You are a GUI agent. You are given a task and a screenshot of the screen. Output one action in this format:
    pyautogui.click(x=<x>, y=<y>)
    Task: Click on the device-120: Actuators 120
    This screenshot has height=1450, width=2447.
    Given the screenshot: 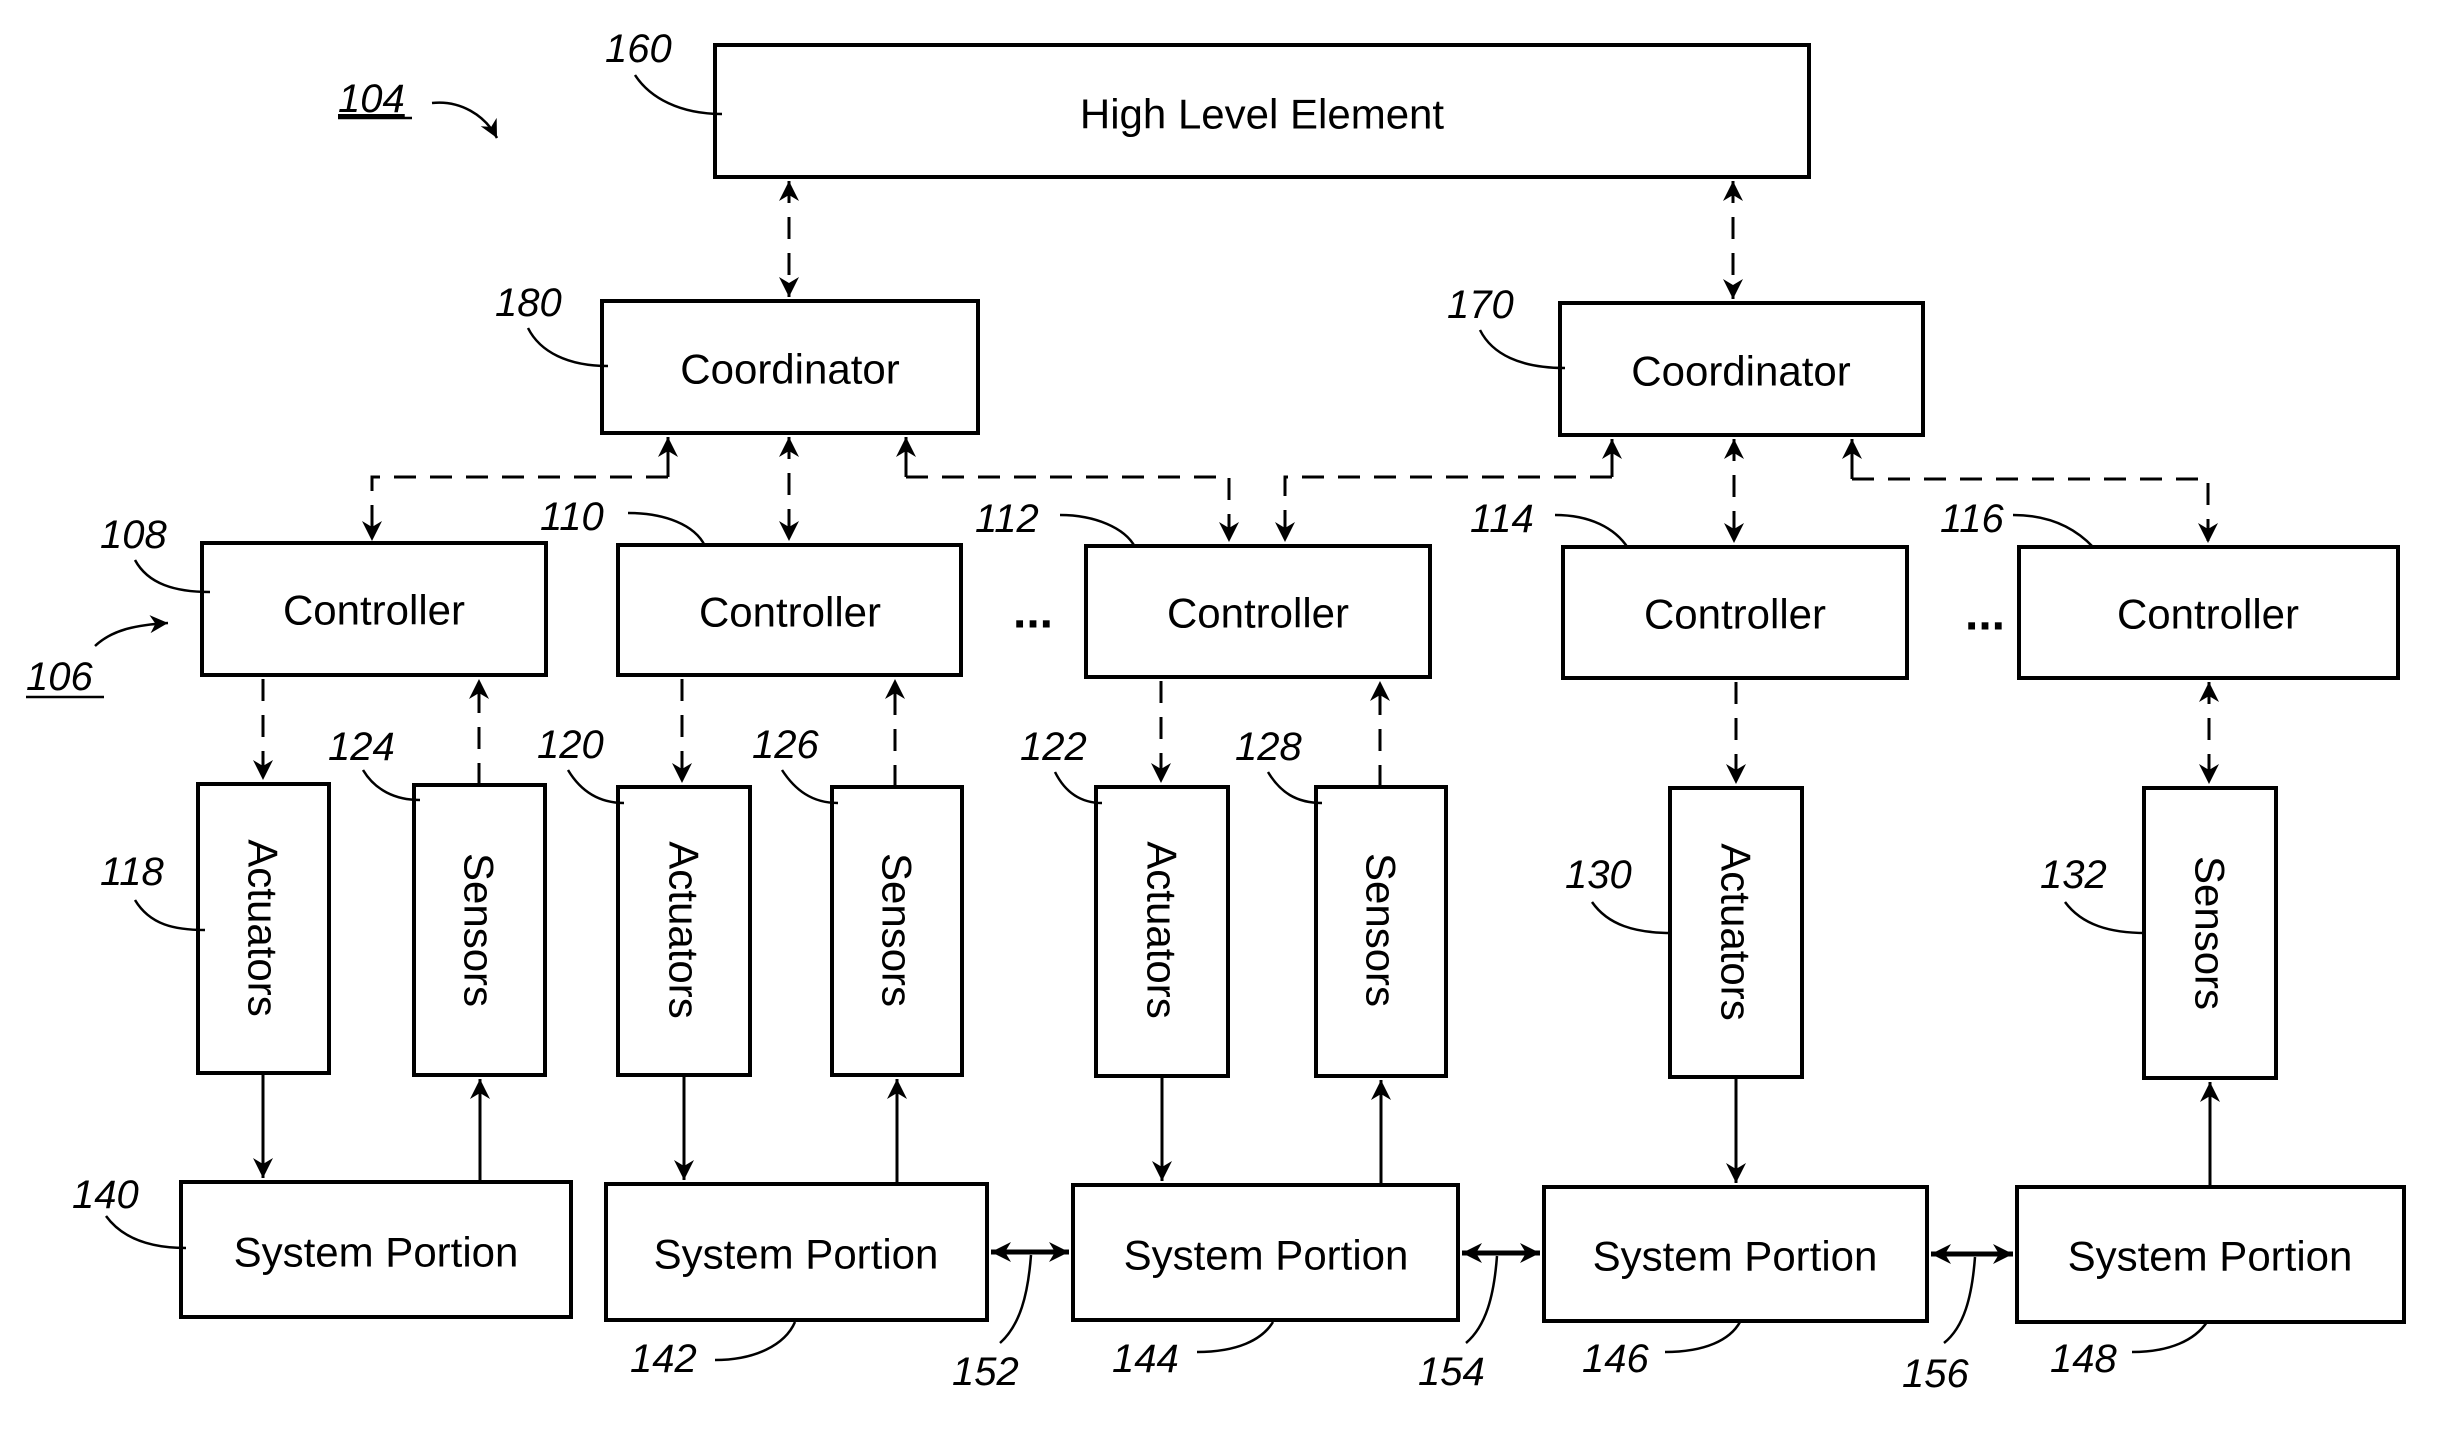 What is the action you would take?
    pyautogui.click(x=644, y=900)
    